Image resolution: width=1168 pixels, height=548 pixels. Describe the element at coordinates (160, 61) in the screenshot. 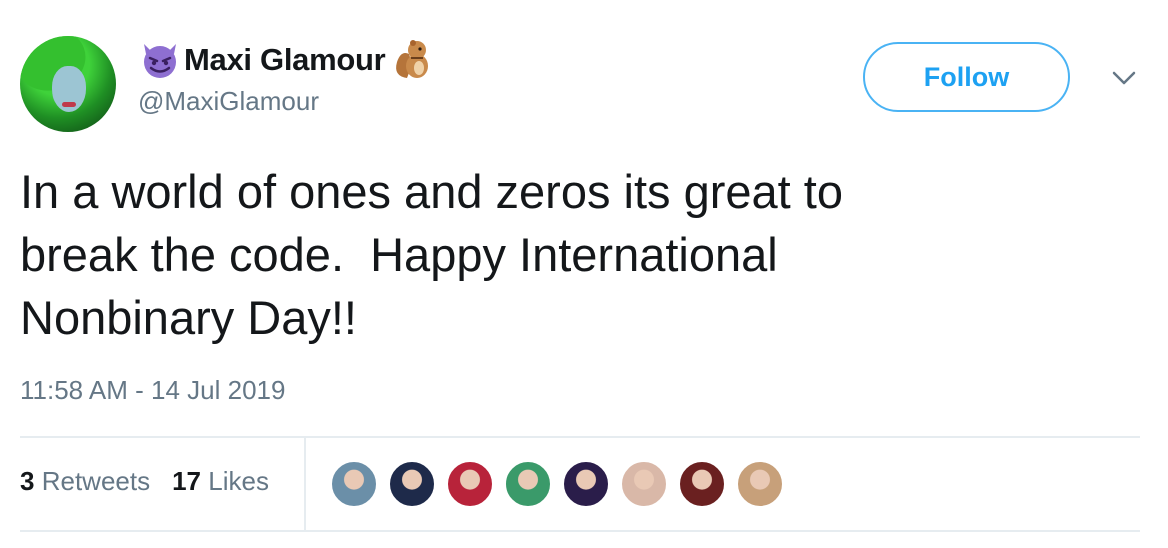

I see `smiling-devil-icon` at that location.